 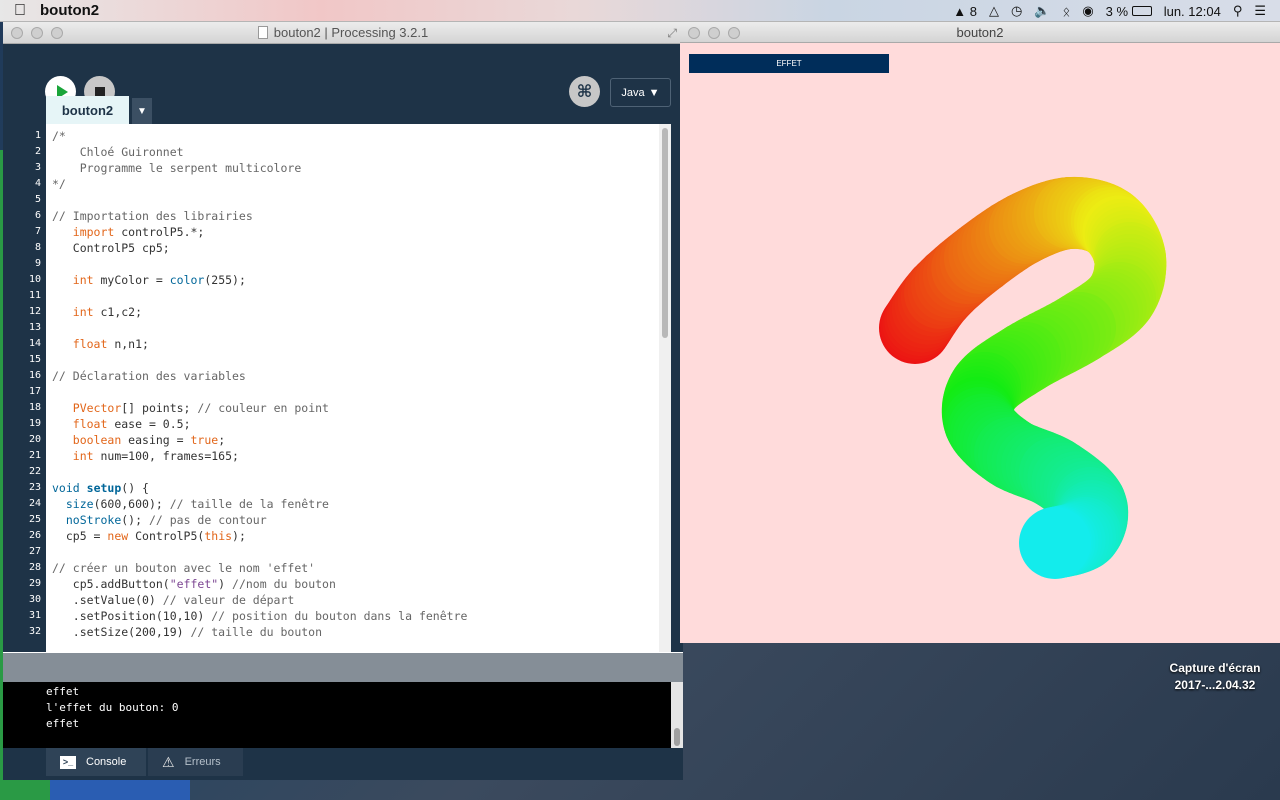 What do you see at coordinates (34, 455) in the screenshot?
I see `line-number: 21` at bounding box center [34, 455].